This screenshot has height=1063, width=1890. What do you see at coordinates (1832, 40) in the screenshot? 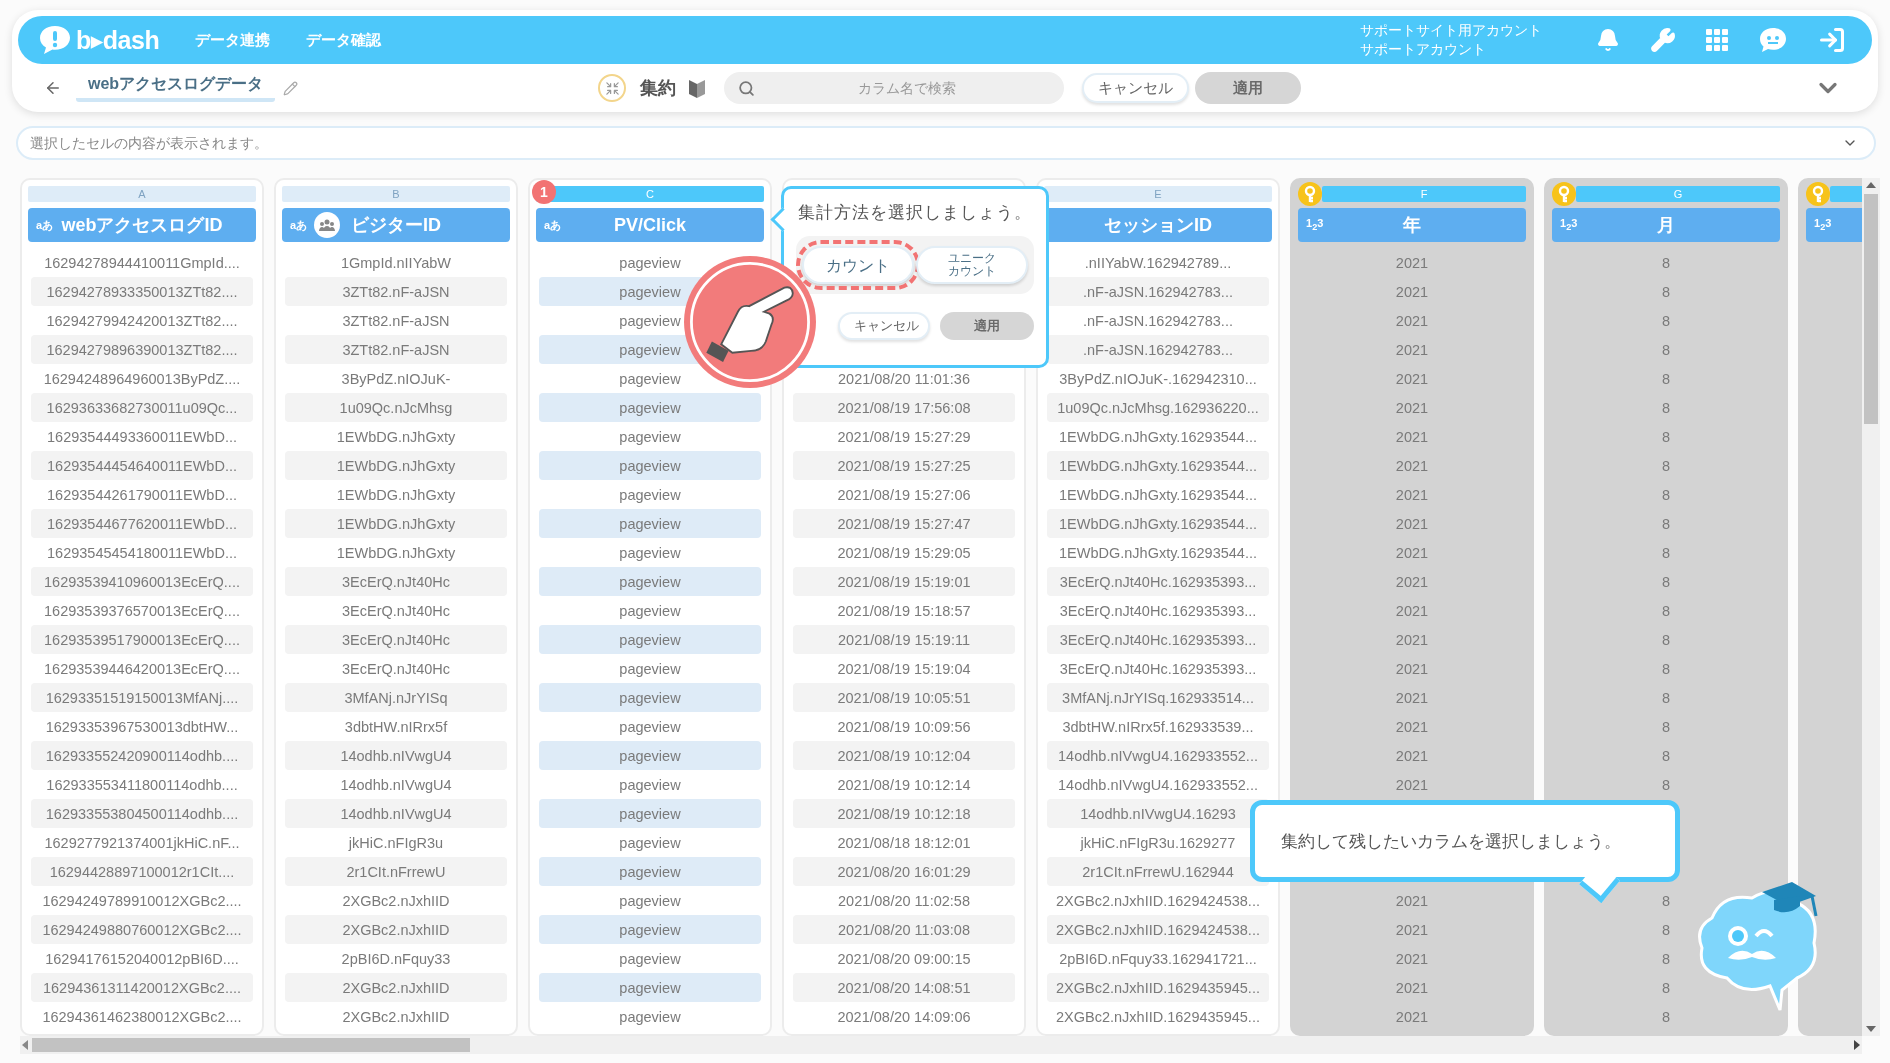
I see `logout-icon` at bounding box center [1832, 40].